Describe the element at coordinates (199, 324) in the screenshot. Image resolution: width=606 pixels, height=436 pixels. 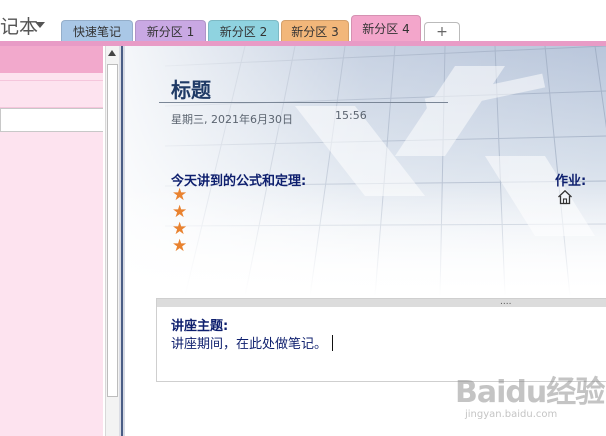
I see `lecture-topic-label: 讲座主题:` at that location.